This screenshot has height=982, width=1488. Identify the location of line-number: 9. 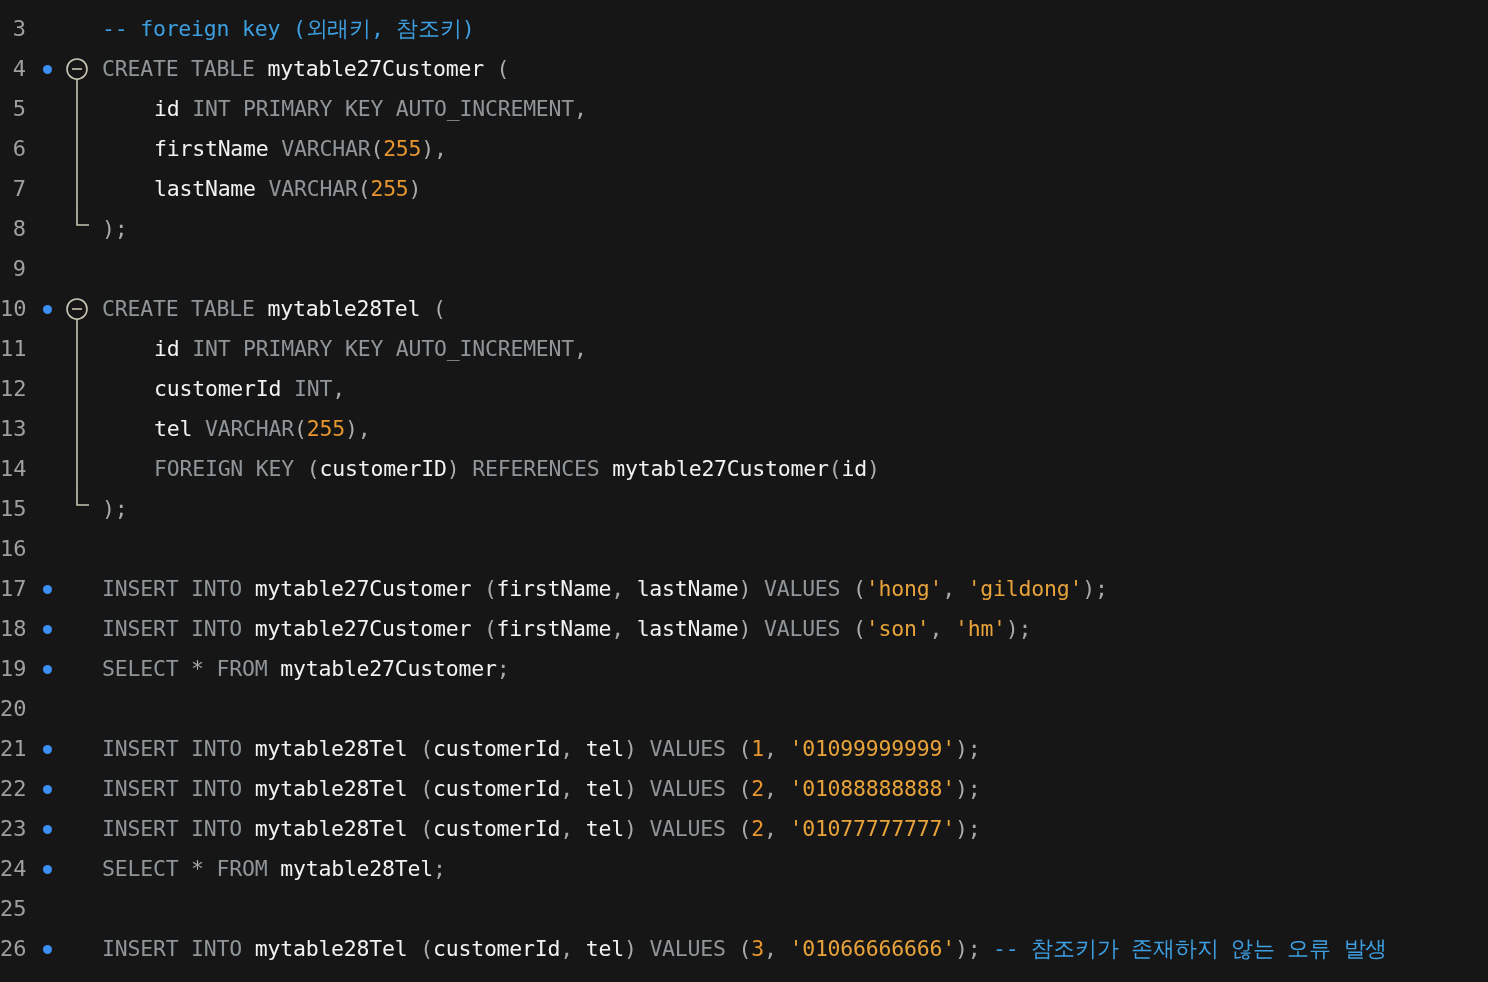
(18, 269).